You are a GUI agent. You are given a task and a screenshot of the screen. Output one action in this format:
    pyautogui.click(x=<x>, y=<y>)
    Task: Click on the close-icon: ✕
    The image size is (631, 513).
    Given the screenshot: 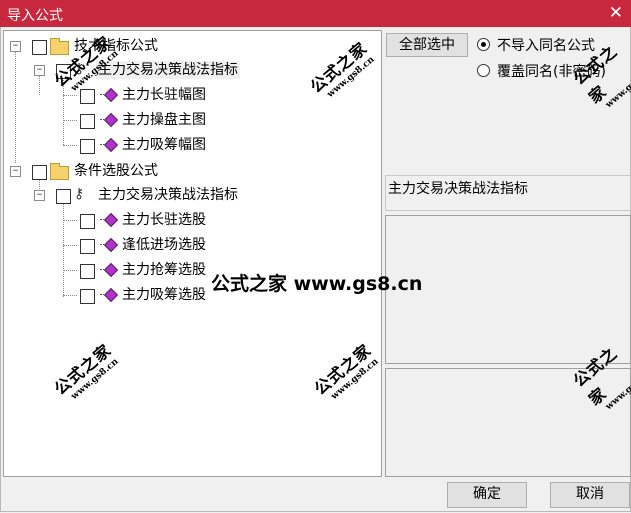 What is the action you would take?
    pyautogui.click(x=616, y=13)
    